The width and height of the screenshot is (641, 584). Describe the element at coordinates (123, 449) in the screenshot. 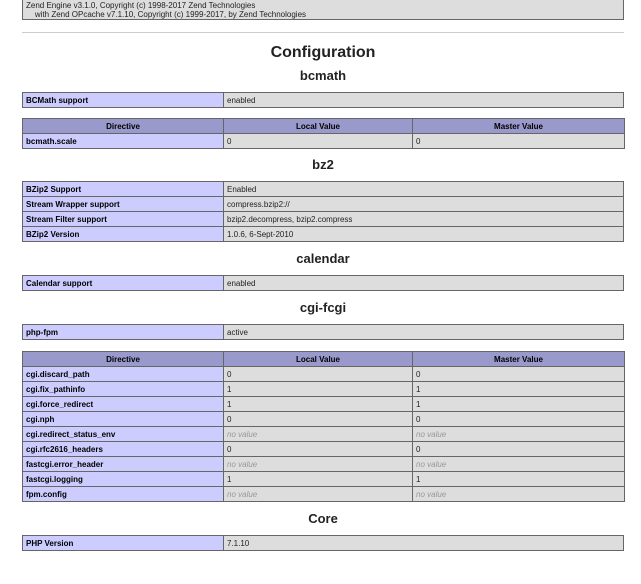

I see `directive-name: cgi.rfc2616_headers` at that location.